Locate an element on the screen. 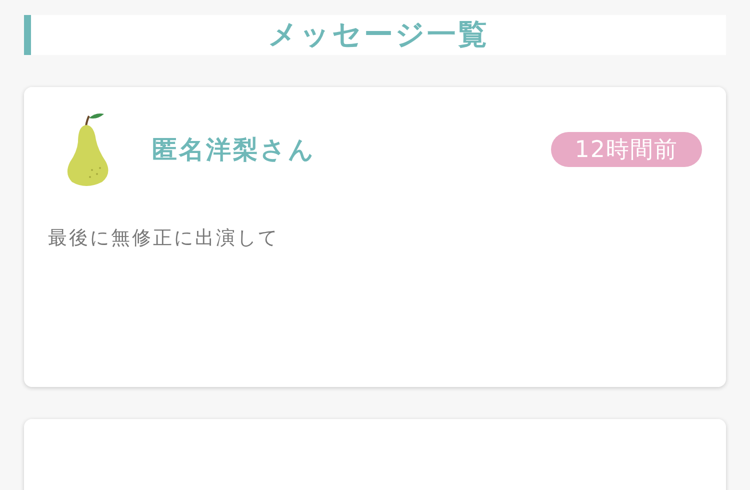  time-badge: 12時間前 is located at coordinates (626, 149).